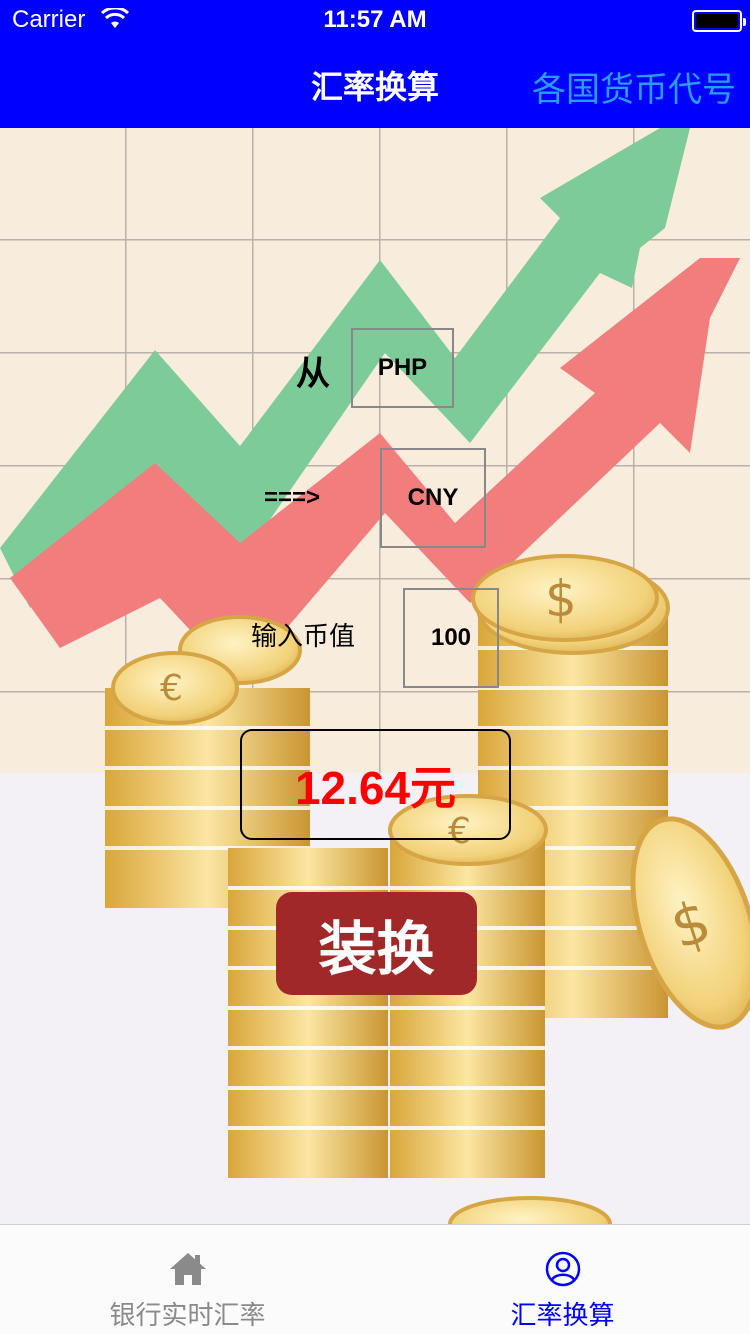 The height and width of the screenshot is (1334, 750). I want to click on from-currency-field: PHP, so click(402, 368).